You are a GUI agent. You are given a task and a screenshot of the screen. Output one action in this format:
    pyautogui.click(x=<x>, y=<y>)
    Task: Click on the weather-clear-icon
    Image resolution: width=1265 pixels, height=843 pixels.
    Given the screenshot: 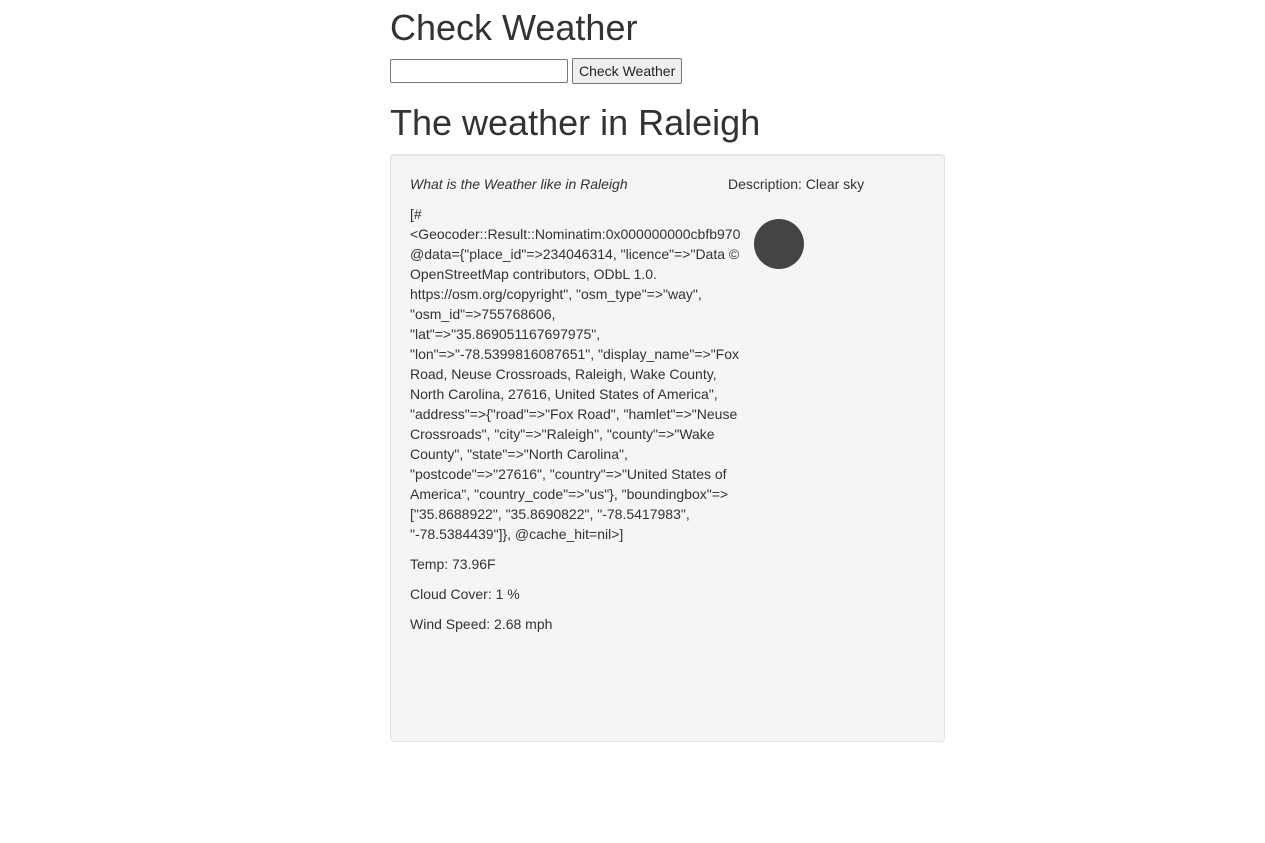 What is the action you would take?
    pyautogui.click(x=779, y=244)
    